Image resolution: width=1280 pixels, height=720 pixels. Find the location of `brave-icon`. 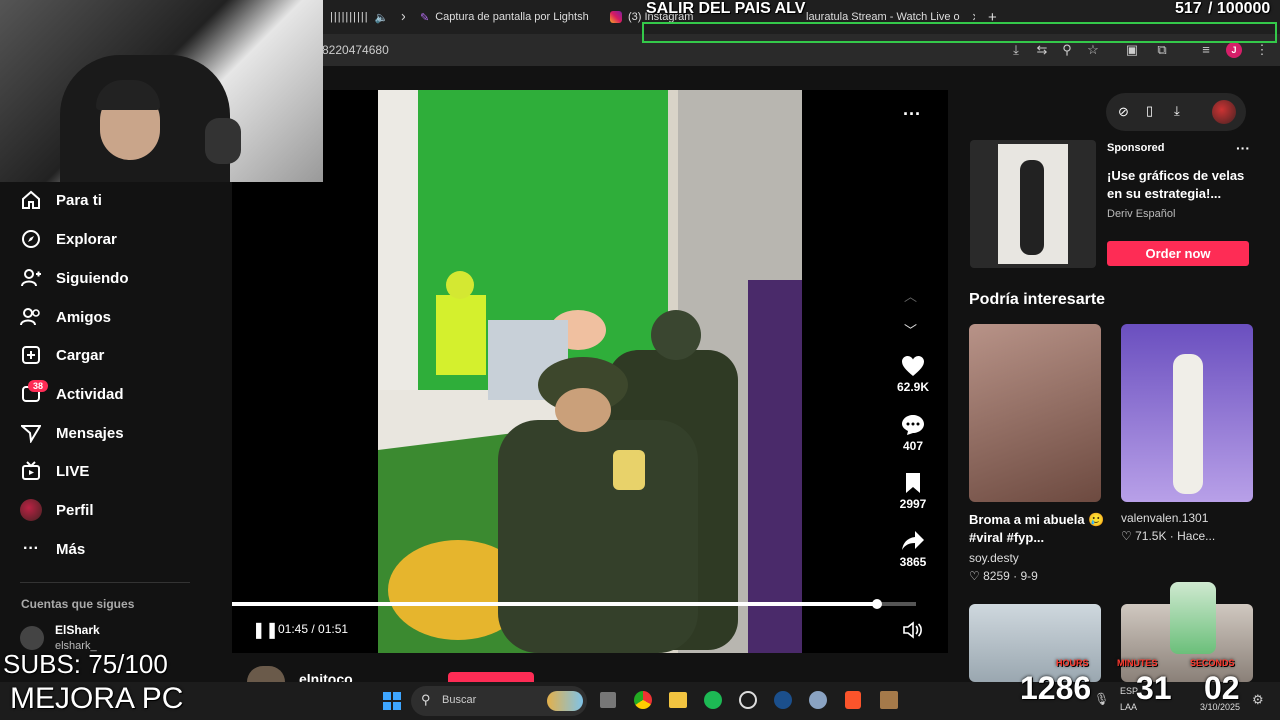

brave-icon is located at coordinates (853, 700).